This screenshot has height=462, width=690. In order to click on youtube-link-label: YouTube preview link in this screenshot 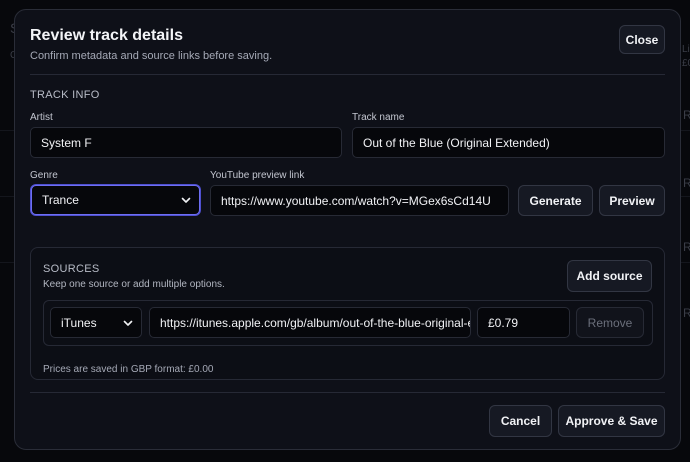, I will do `click(257, 175)`.